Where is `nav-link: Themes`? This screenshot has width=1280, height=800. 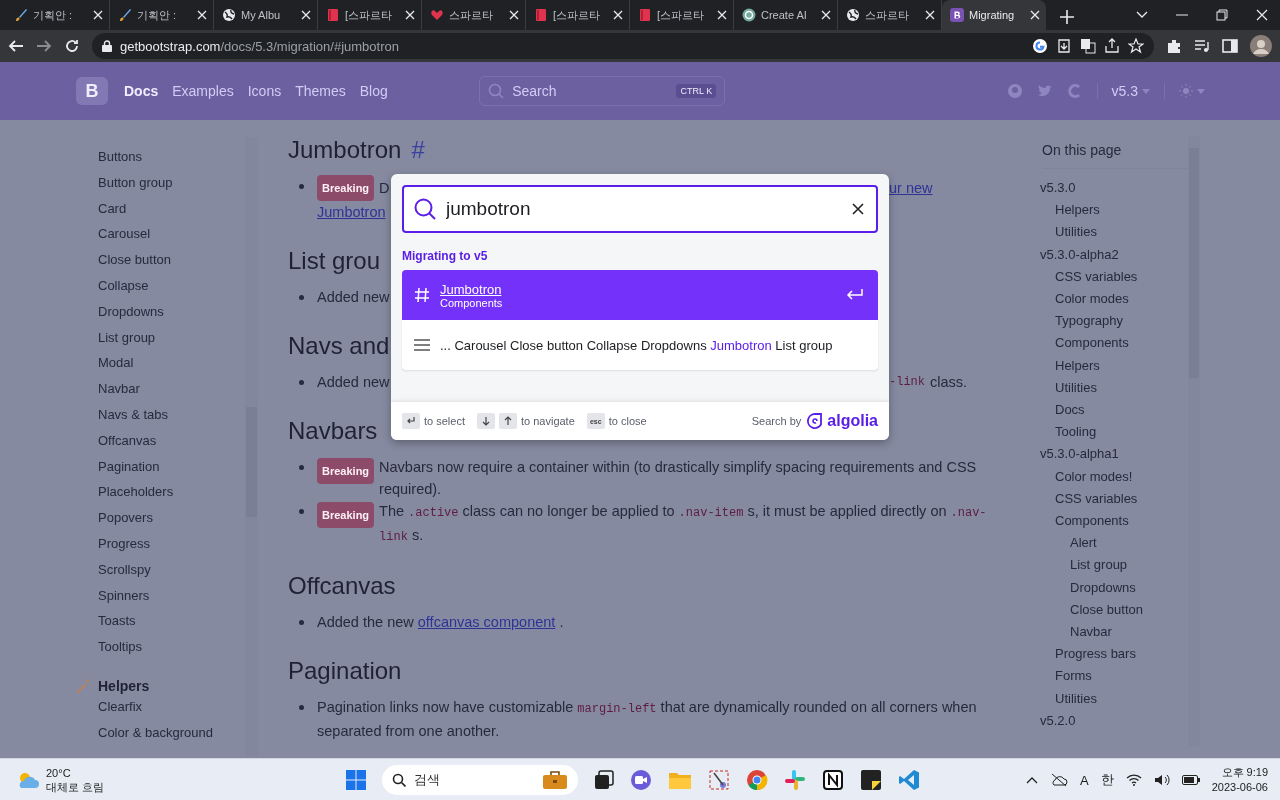 nav-link: Themes is located at coordinates (320, 91).